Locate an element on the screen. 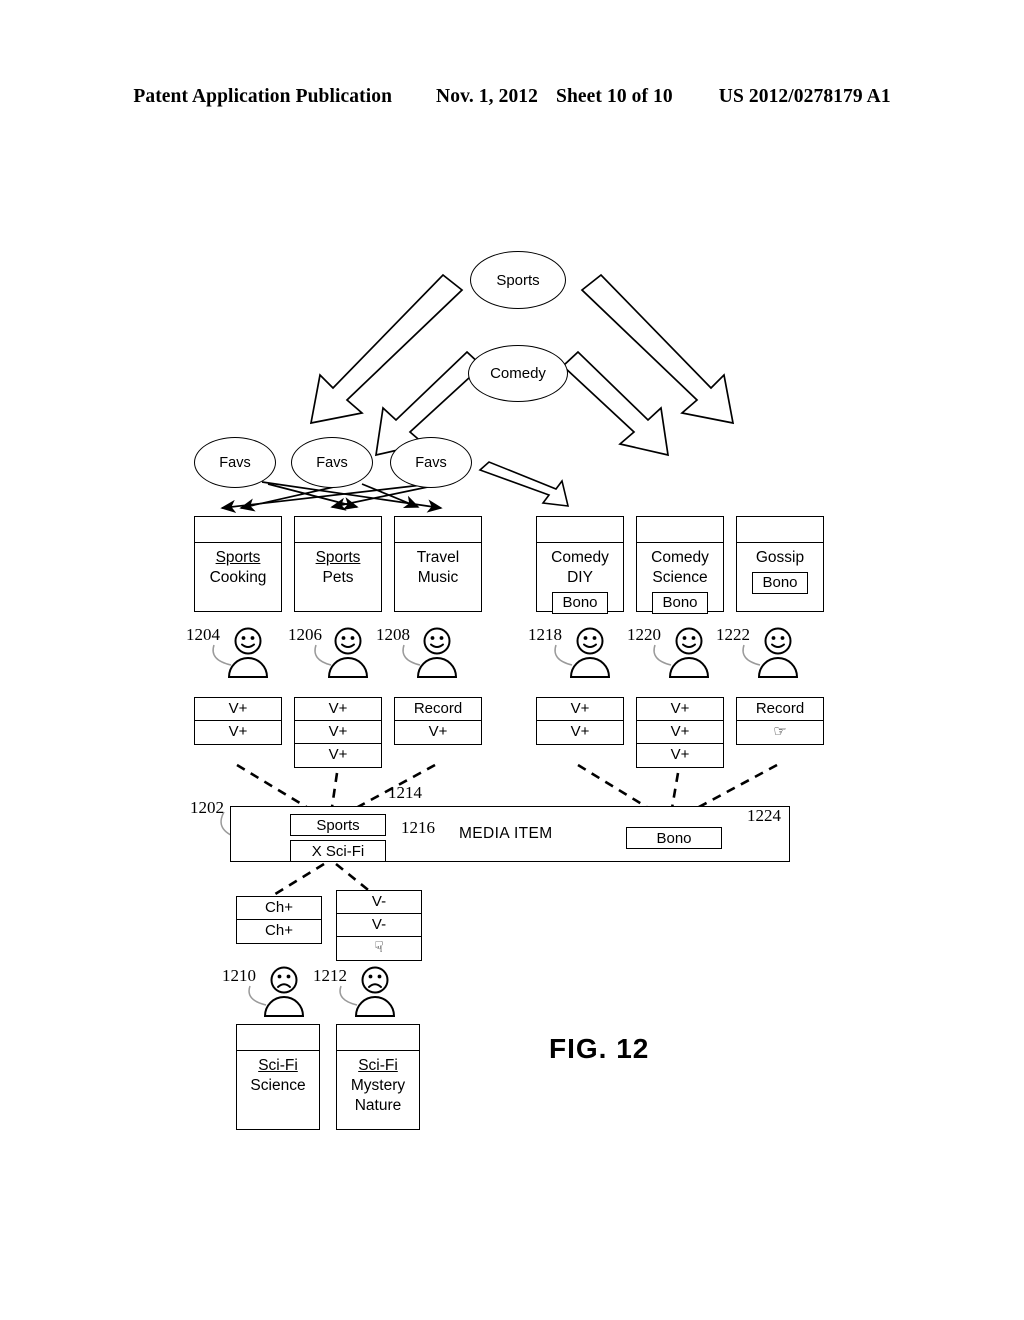 The image size is (1024, 1320). publication-title: Patent Application Publication is located at coordinates (263, 96).